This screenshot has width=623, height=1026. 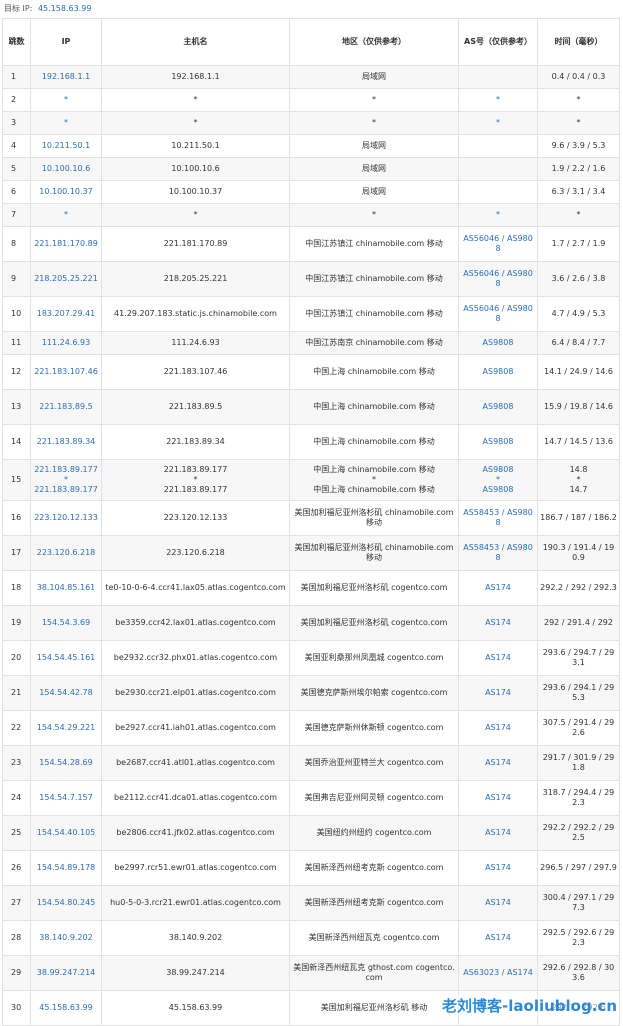 I want to click on cell-ip-link: 183.207.29.41, so click(x=66, y=314).